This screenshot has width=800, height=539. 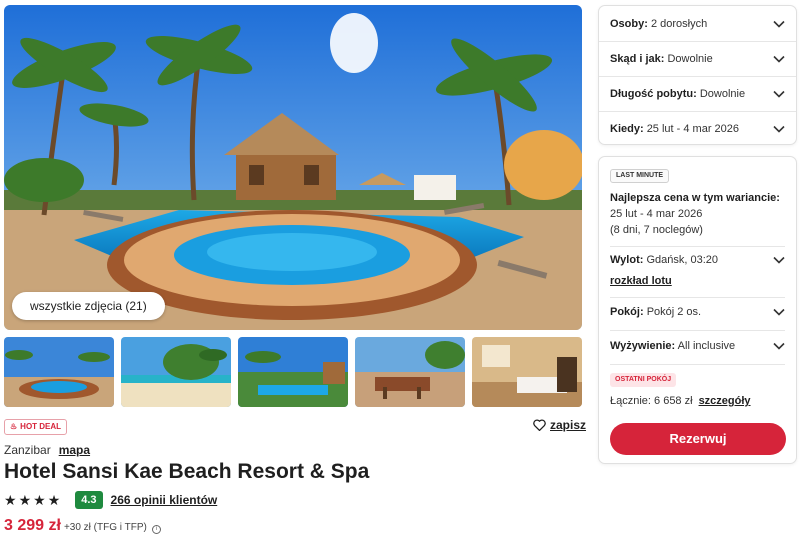 What do you see at coordinates (643, 346) in the screenshot?
I see `board-label: Wyżywienie:` at bounding box center [643, 346].